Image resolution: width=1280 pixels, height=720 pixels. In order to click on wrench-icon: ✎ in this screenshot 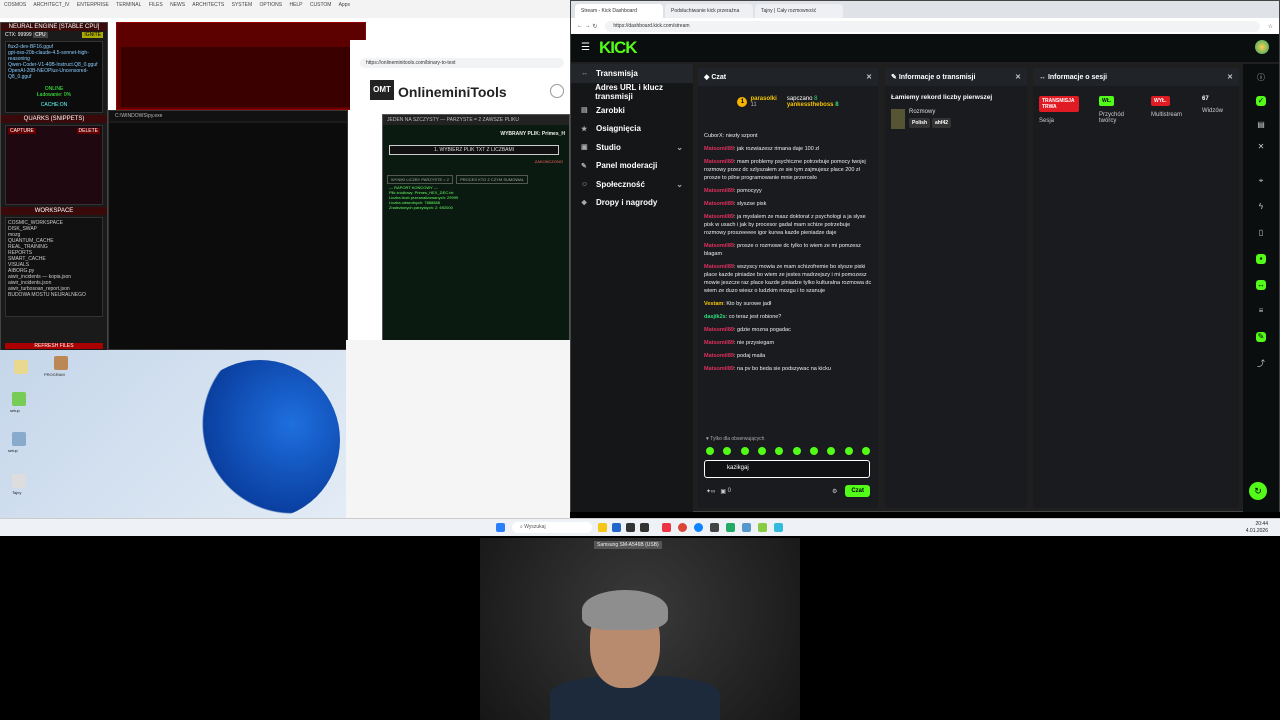, I will do `click(1261, 337)`.